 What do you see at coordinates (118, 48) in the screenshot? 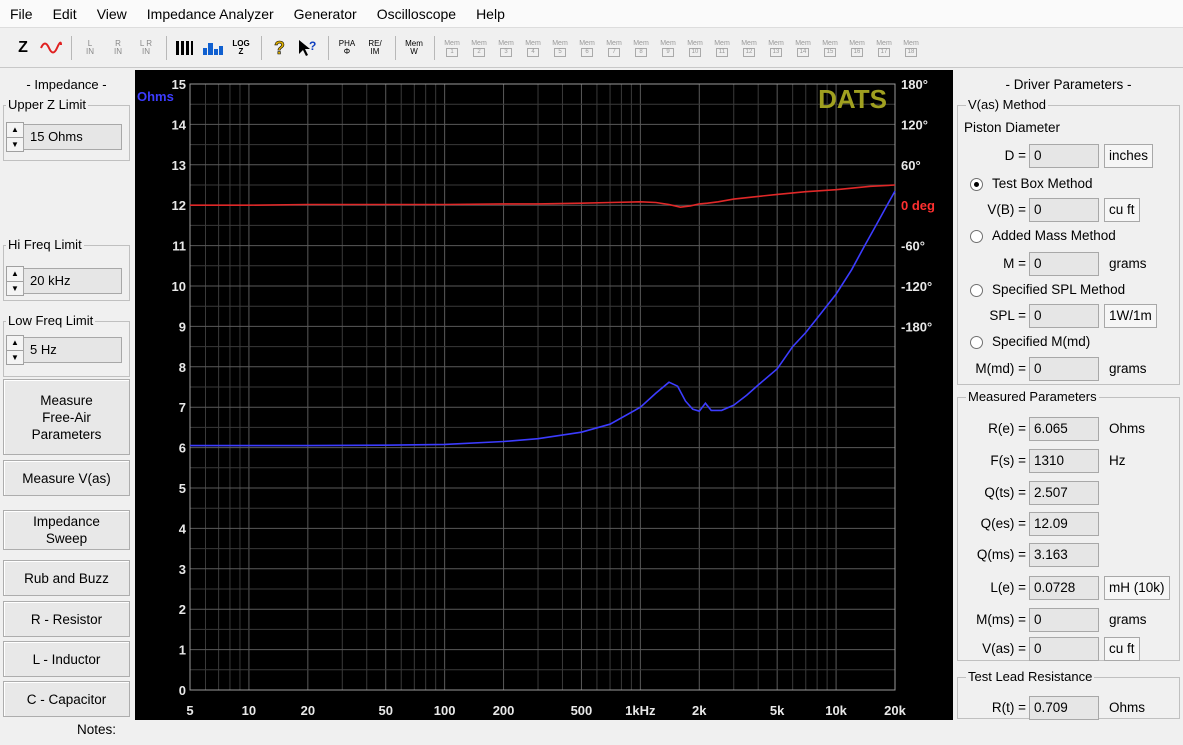
I see `right-input-button: R IN` at bounding box center [118, 48].